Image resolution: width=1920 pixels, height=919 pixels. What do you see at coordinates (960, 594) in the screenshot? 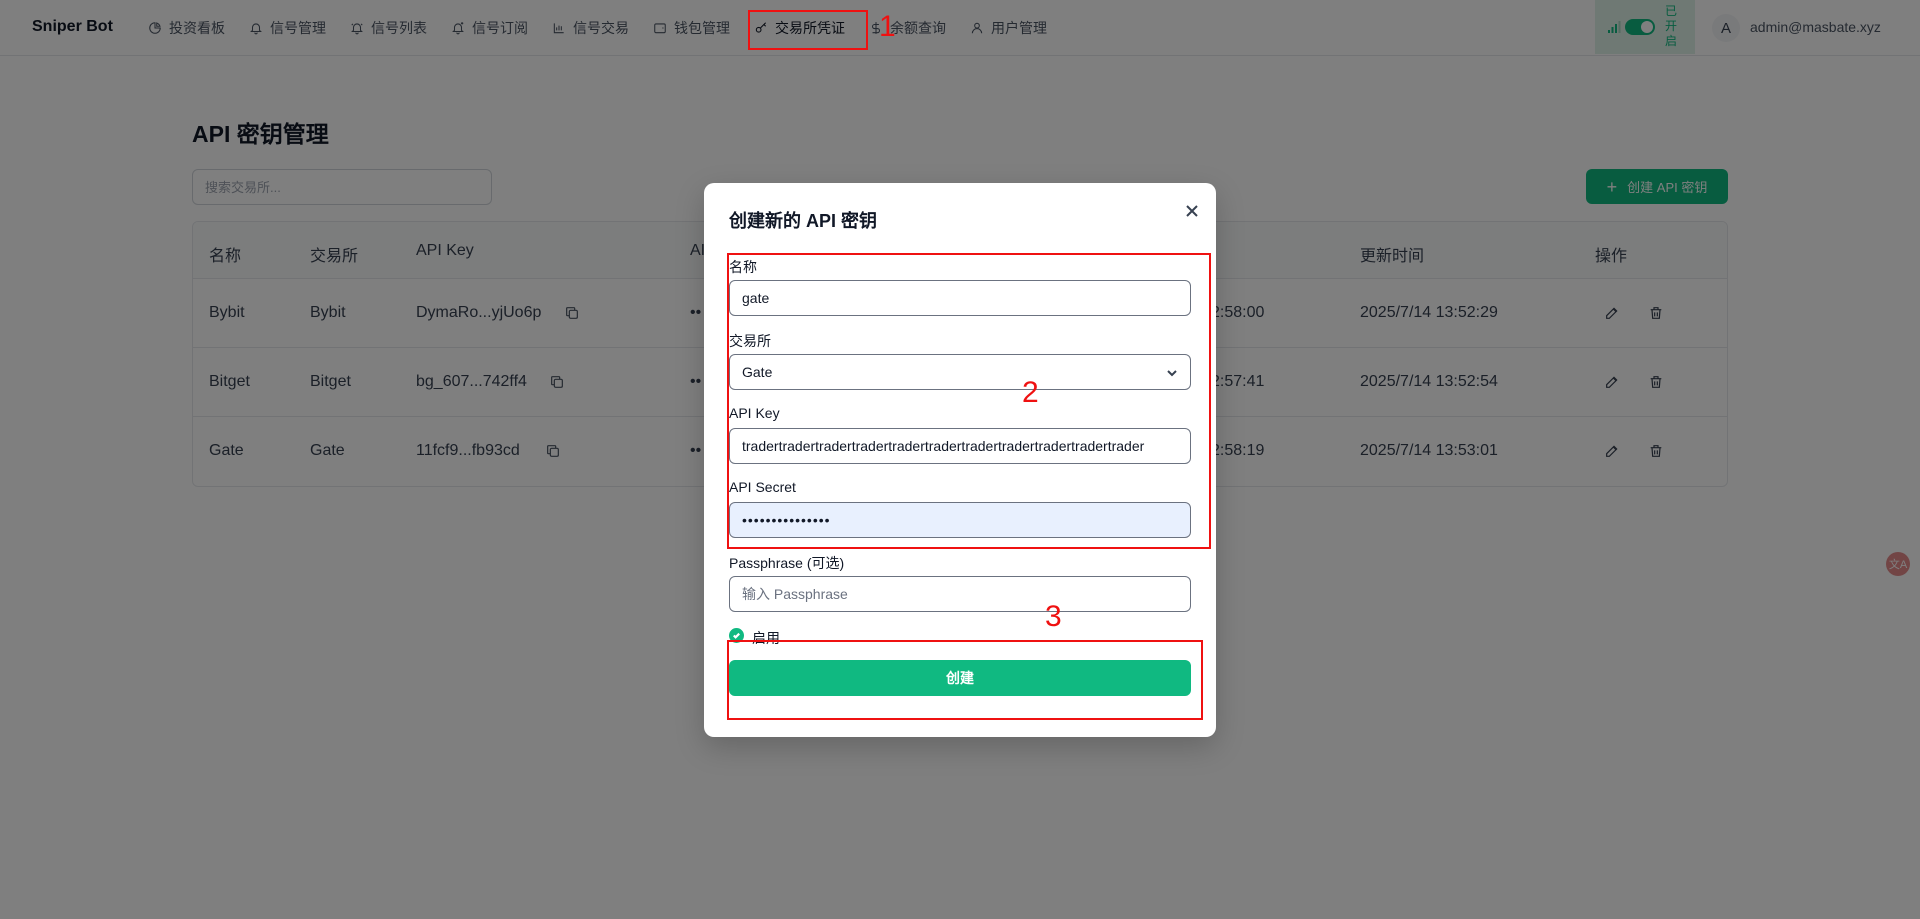
I see `passphrase-input: 输入 Passphrase` at bounding box center [960, 594].